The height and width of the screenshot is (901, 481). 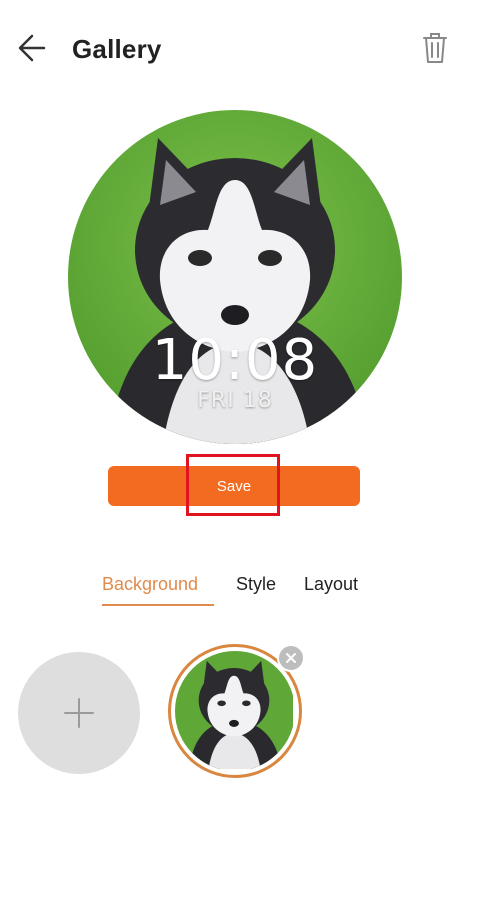 What do you see at coordinates (331, 584) in the screenshot?
I see `tab-layout: Layout` at bounding box center [331, 584].